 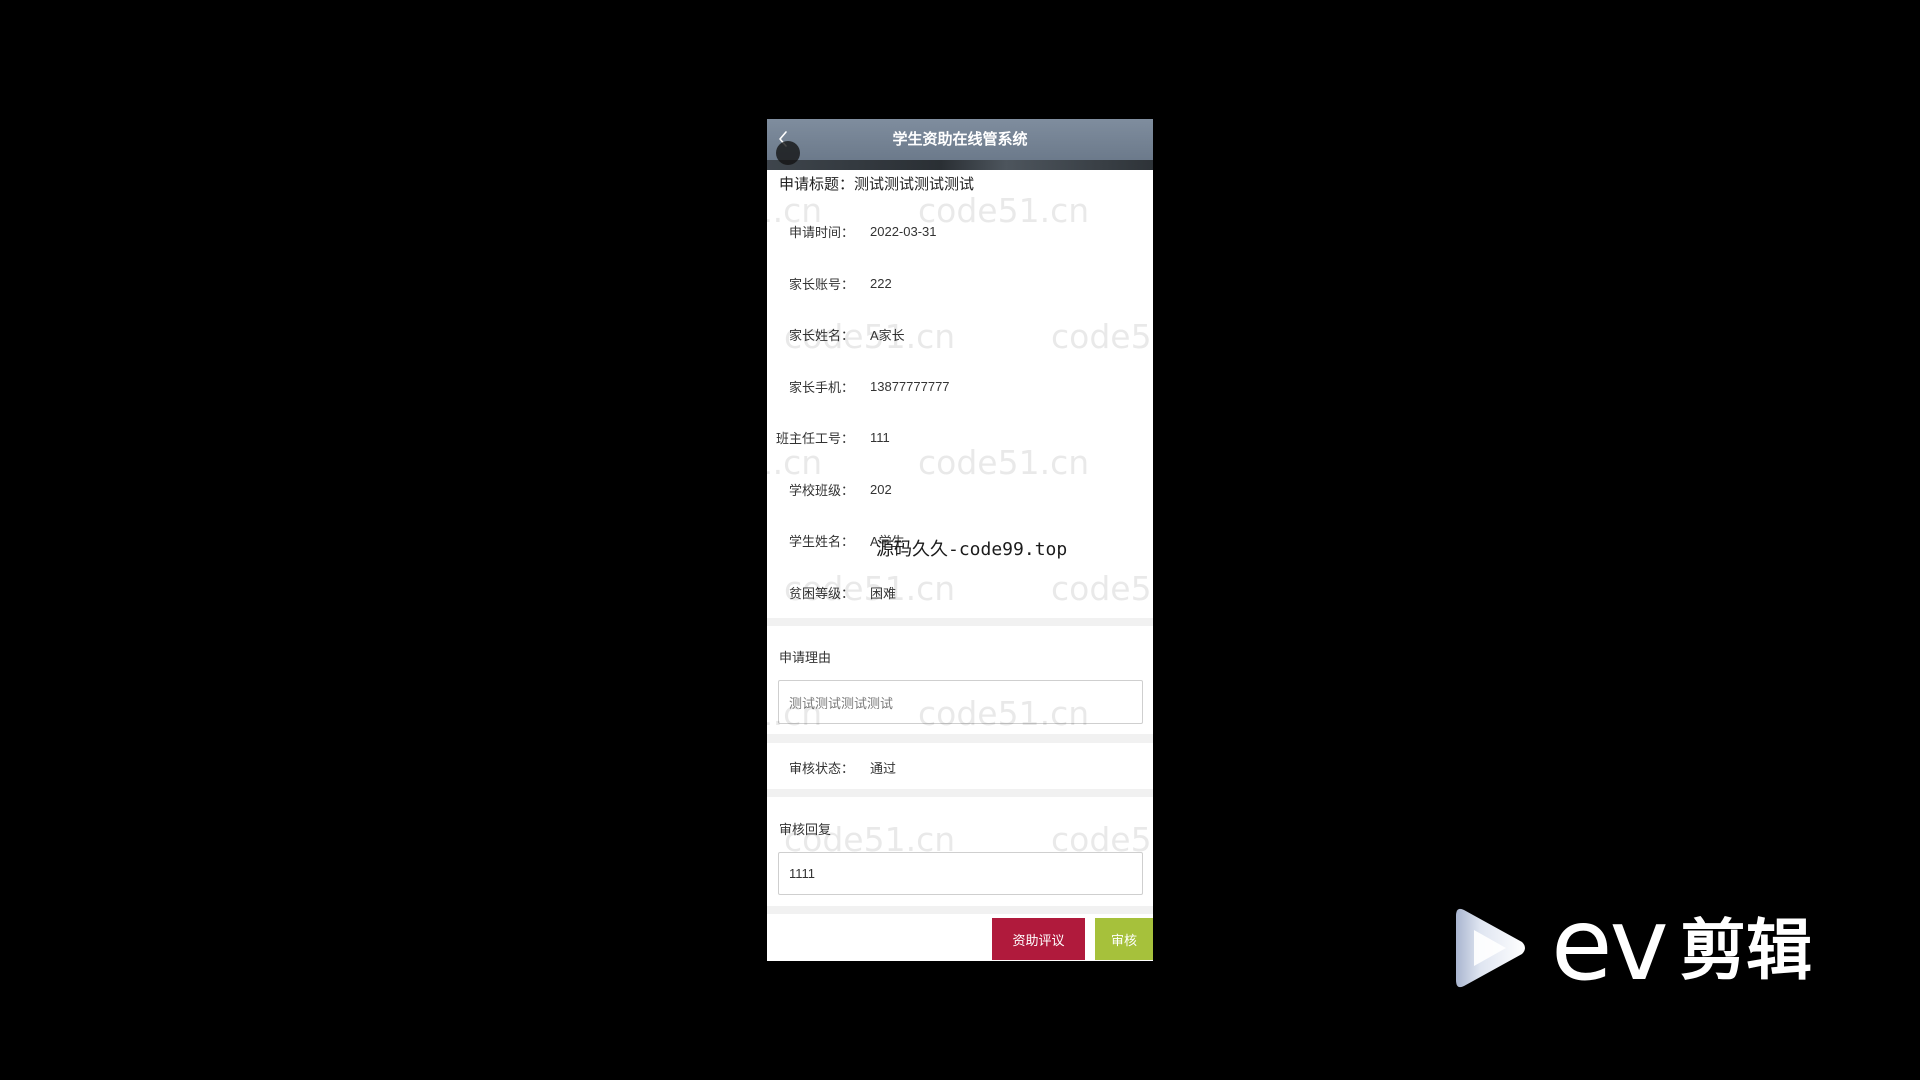 What do you see at coordinates (881, 283) in the screenshot?
I see `field-value: 222` at bounding box center [881, 283].